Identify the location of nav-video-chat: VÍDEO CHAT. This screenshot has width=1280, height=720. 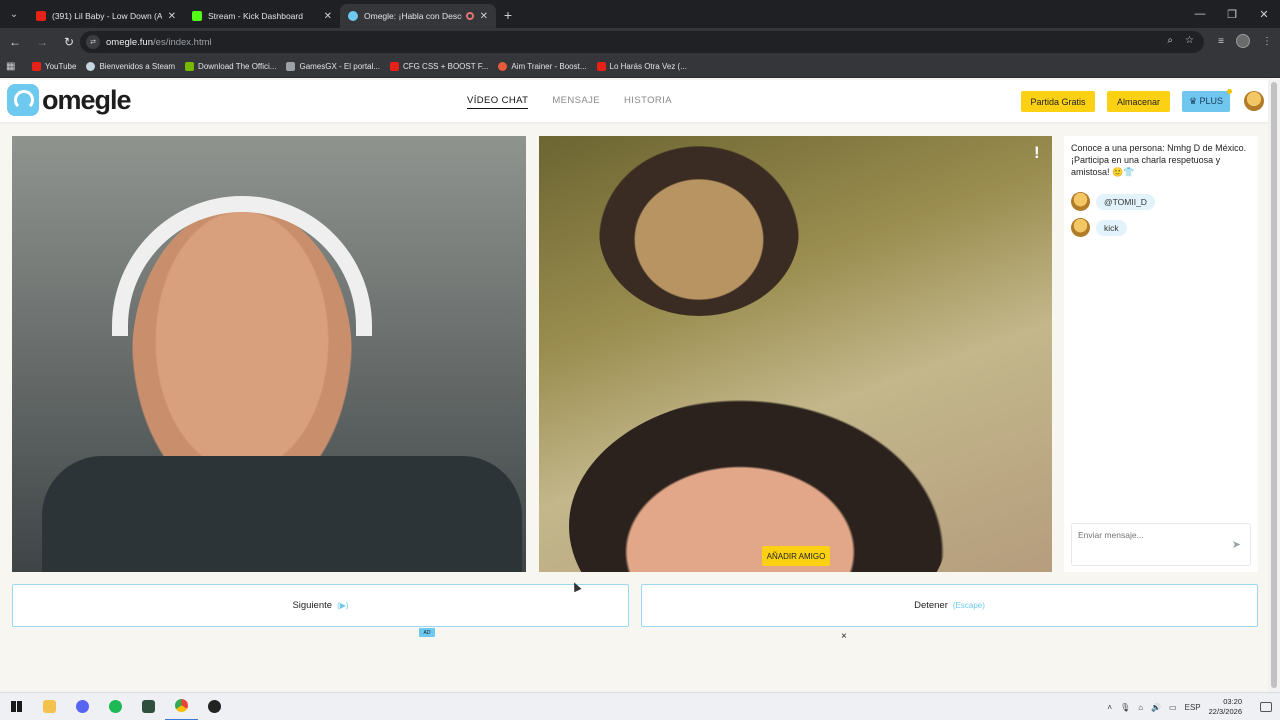
(498, 102).